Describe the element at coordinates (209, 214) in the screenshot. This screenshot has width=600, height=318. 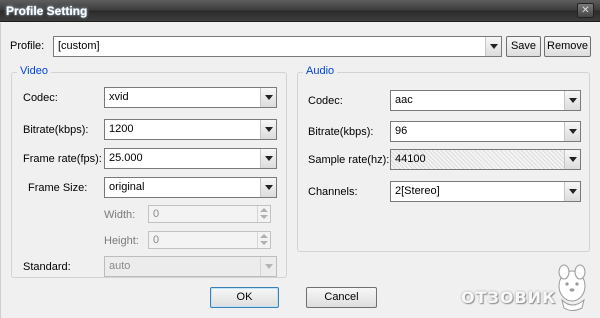
I see `video-width-input: 0` at that location.